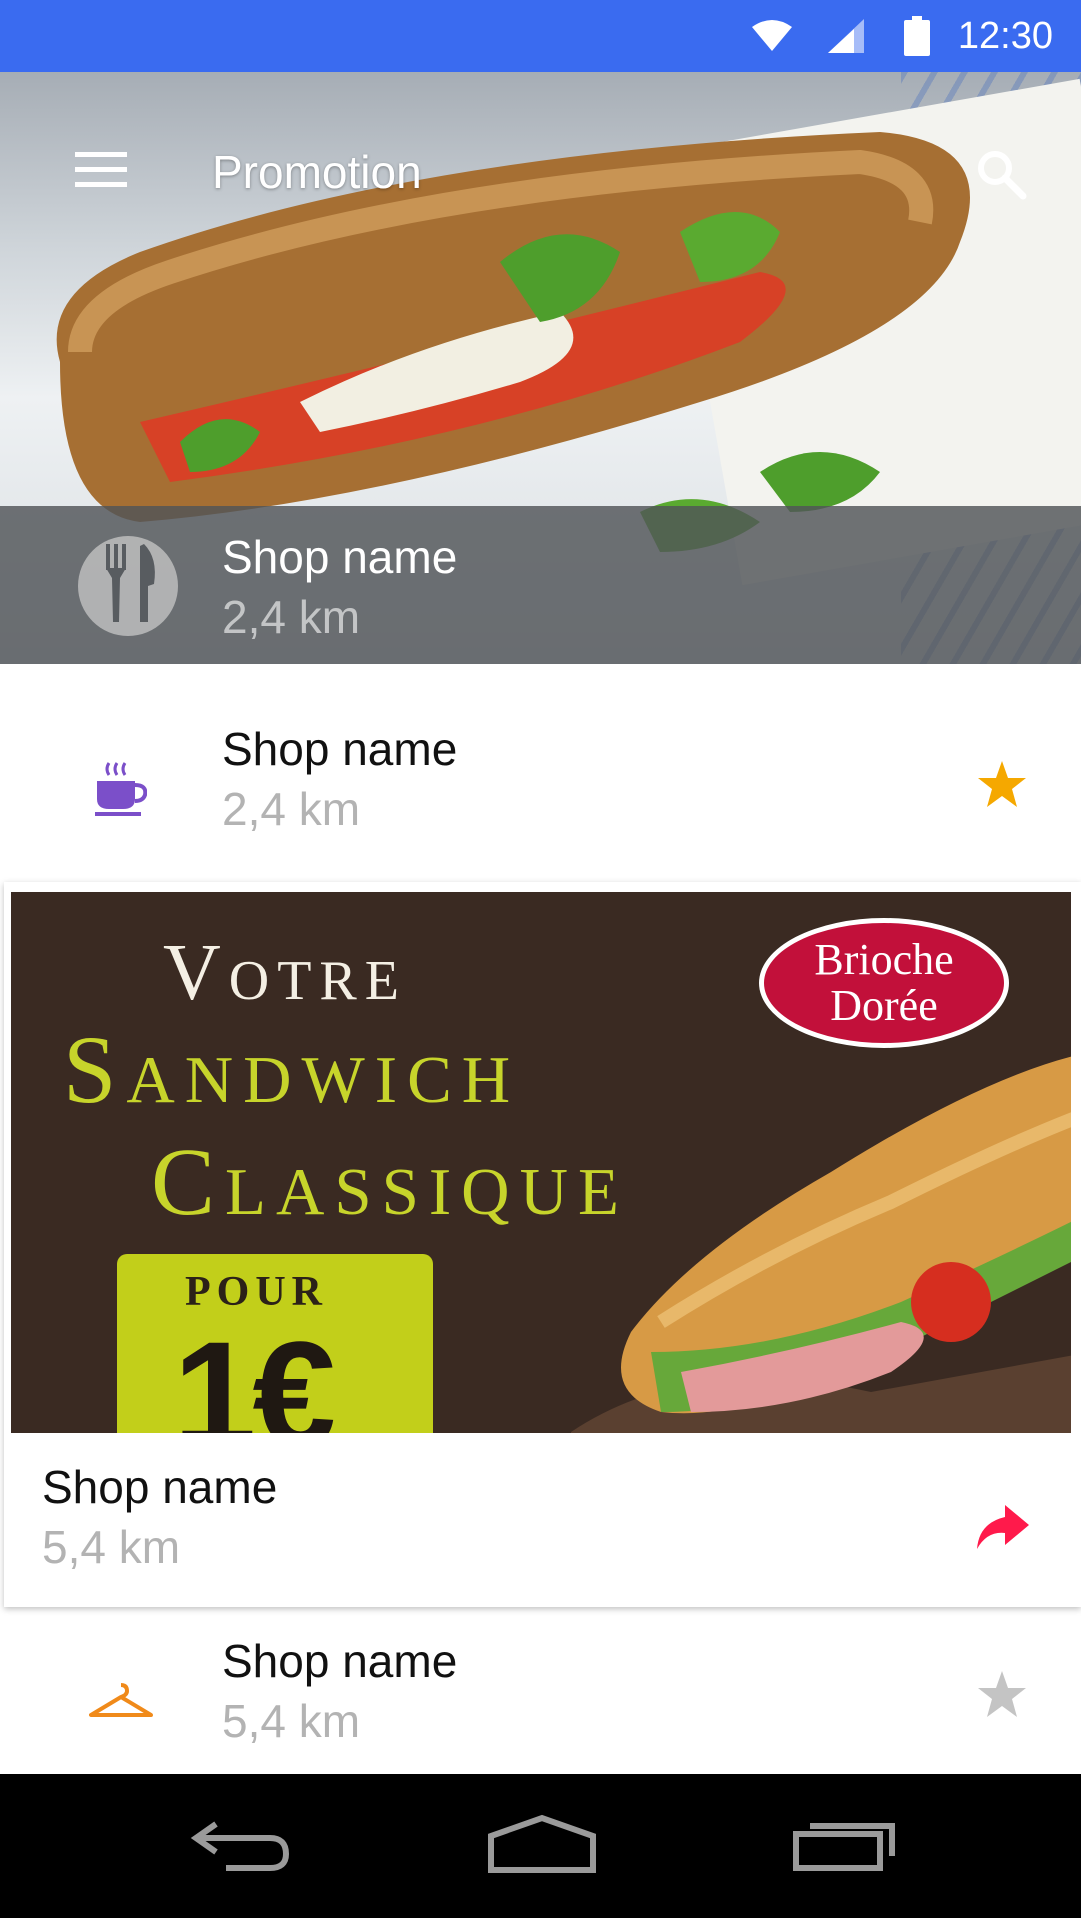 This screenshot has height=1918, width=1081. What do you see at coordinates (292, 1069) in the screenshot?
I see `promo-headline-2: Sandwich` at bounding box center [292, 1069].